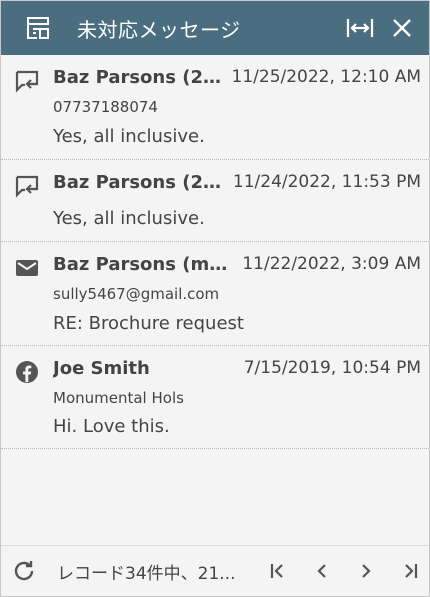 The image size is (430, 597). What do you see at coordinates (136, 294) in the screenshot?
I see `sender-email: sully5467@gmail.com` at bounding box center [136, 294].